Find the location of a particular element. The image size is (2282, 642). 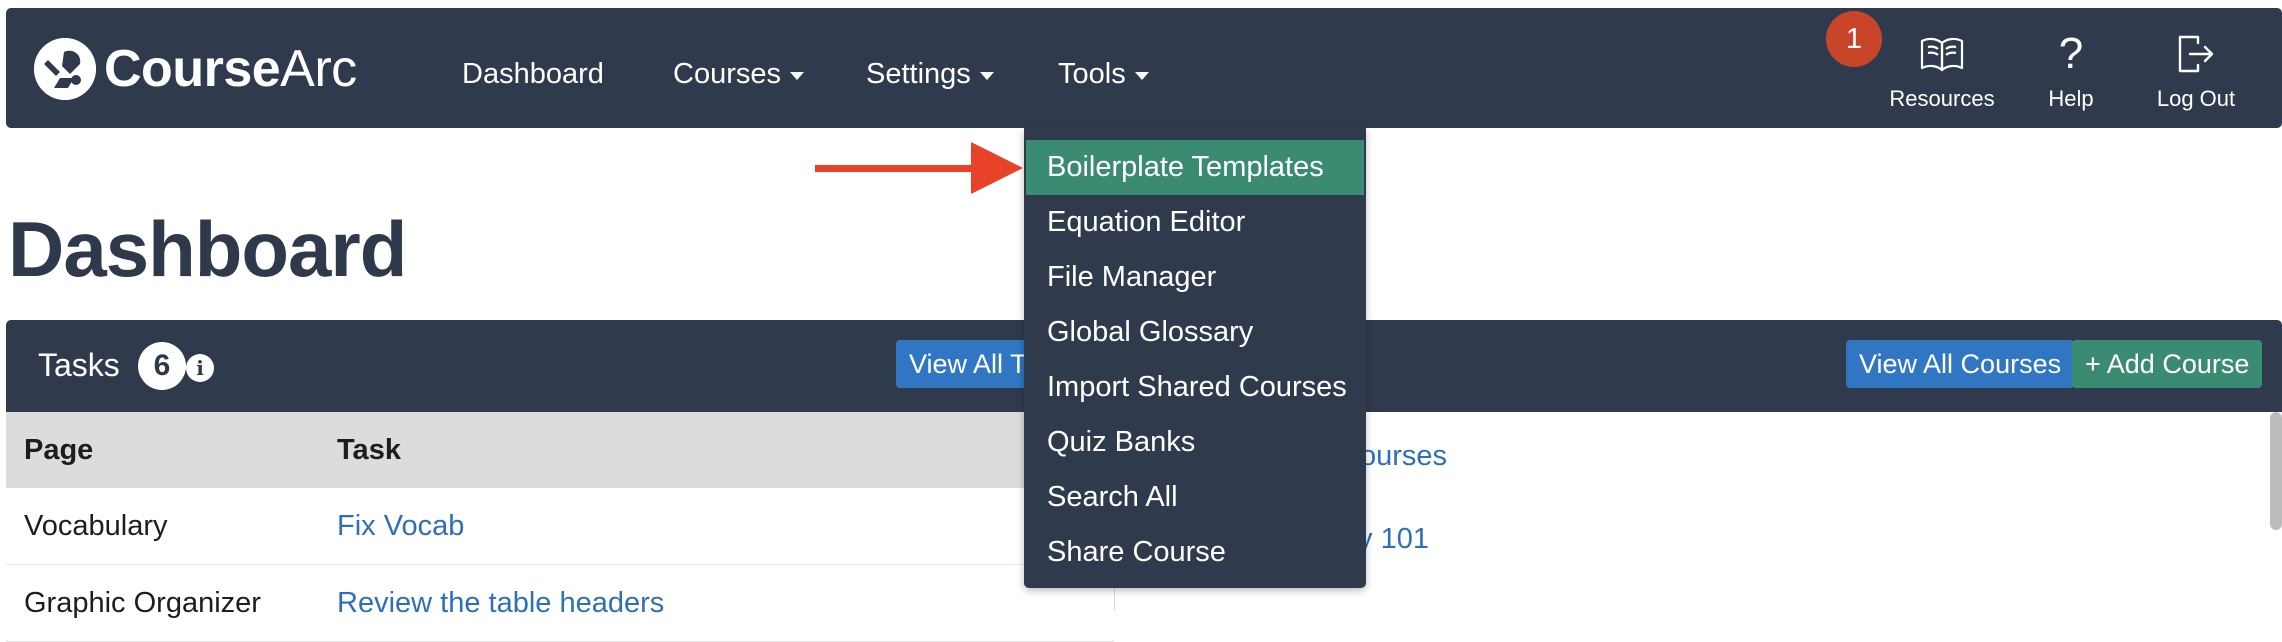

view-all-courses-label: View All Courses is located at coordinates (1960, 363).